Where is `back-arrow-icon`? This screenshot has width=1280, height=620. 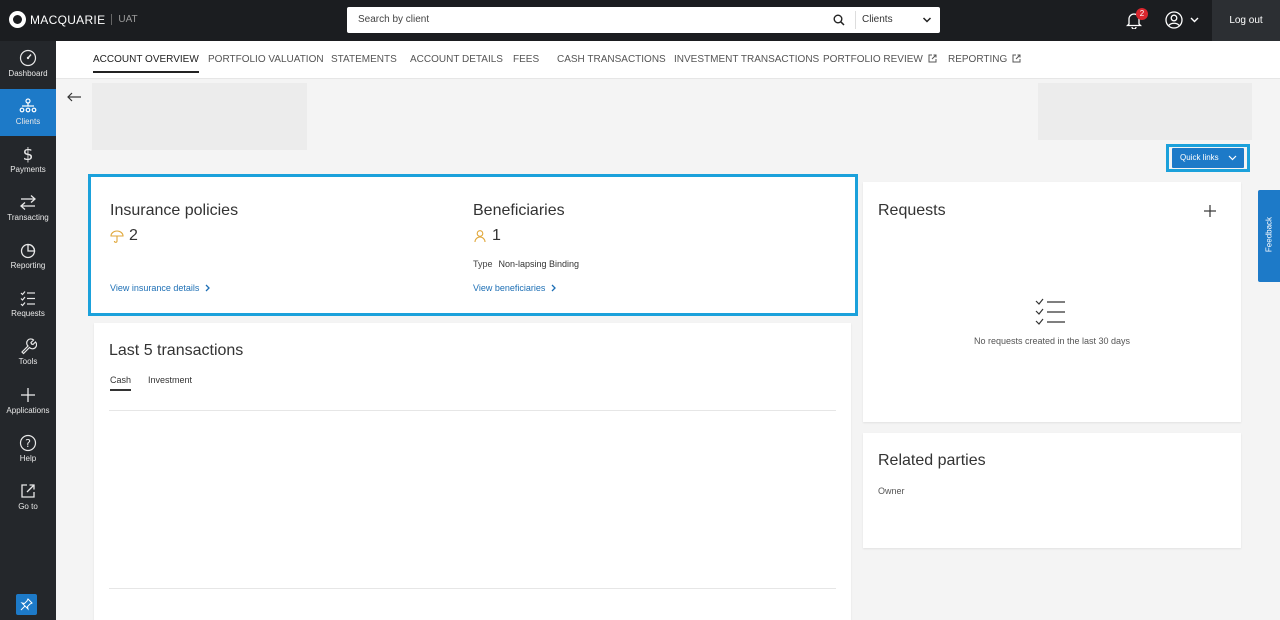
back-arrow-icon is located at coordinates (74, 97).